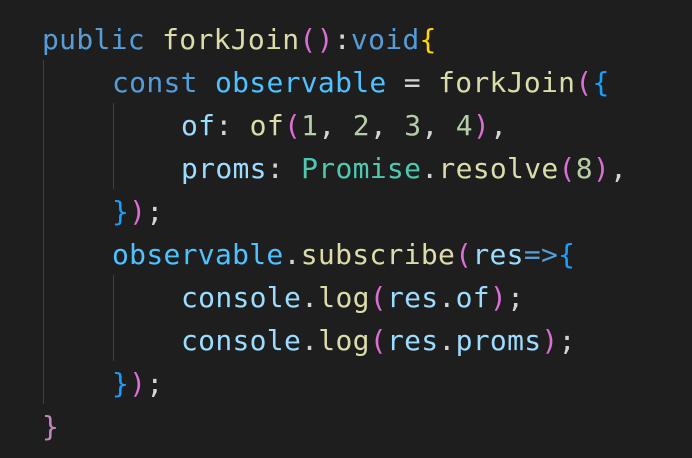 This screenshot has height=458, width=692. Describe the element at coordinates (344, 125) in the screenshot. I see `code-line-3: of: of(1, 2, 3, 4),` at that location.